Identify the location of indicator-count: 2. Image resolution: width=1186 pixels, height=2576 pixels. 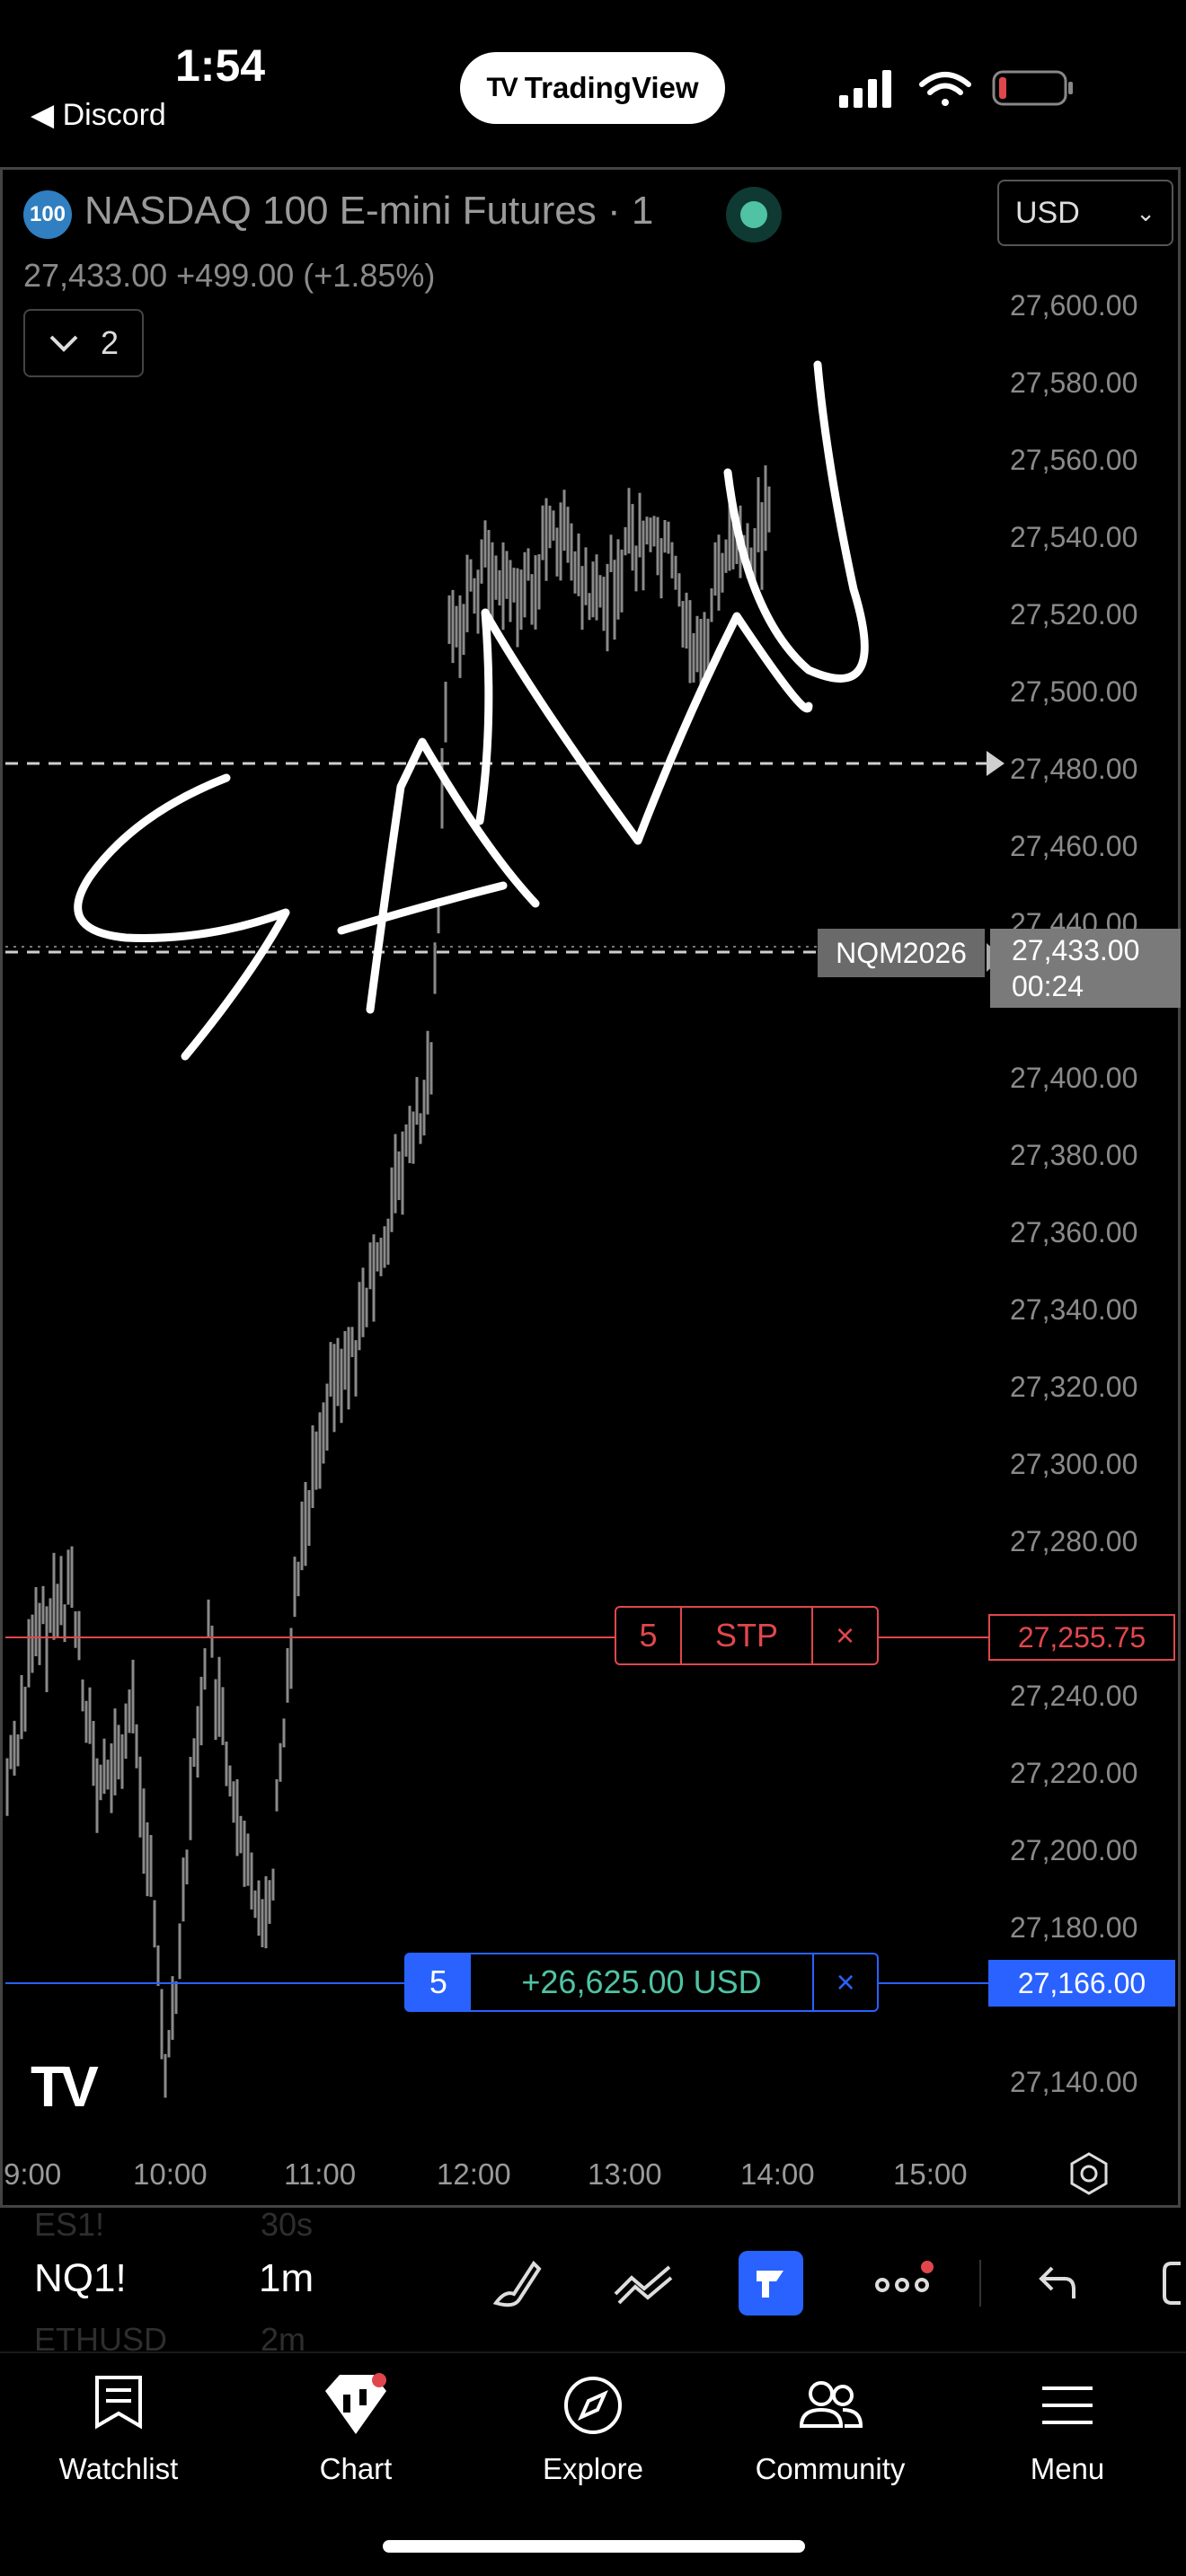
(109, 342).